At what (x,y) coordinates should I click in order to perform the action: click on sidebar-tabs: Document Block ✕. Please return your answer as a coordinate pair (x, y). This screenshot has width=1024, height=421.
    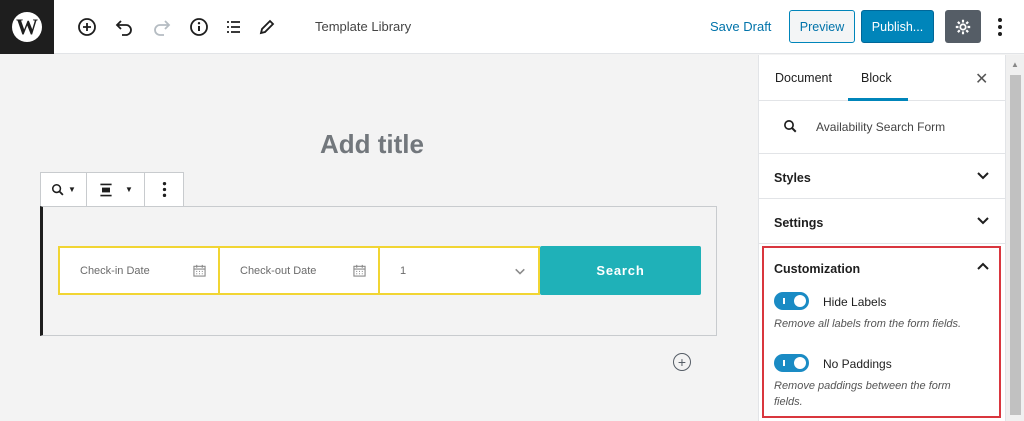
    Looking at the image, I should click on (882, 78).